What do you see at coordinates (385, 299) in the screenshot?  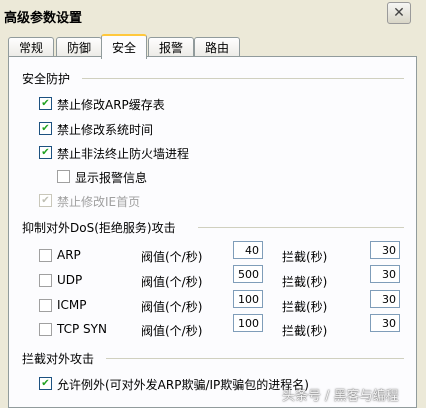 I see `intercept-input-icmp: 30` at bounding box center [385, 299].